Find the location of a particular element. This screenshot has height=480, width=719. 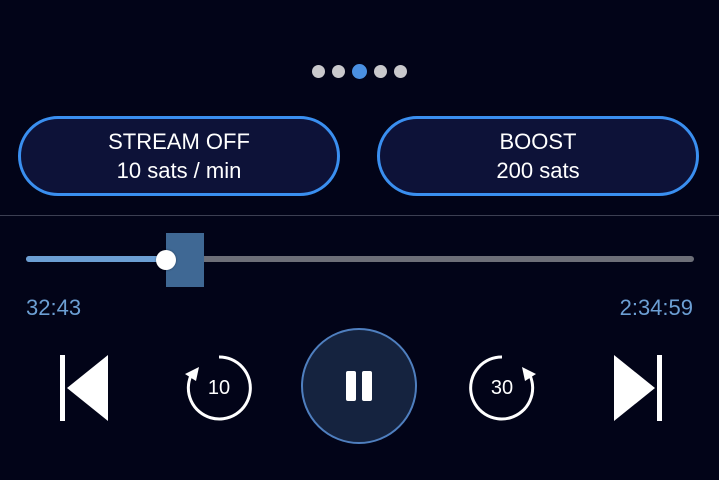

rewind-seconds-label: 10 is located at coordinates (219, 387).